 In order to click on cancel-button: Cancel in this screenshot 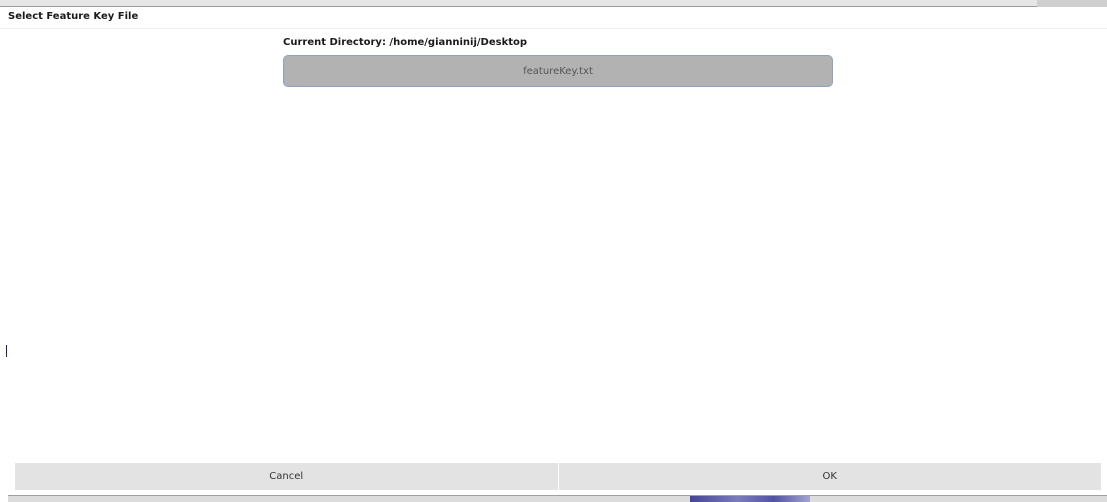, I will do `click(287, 476)`.